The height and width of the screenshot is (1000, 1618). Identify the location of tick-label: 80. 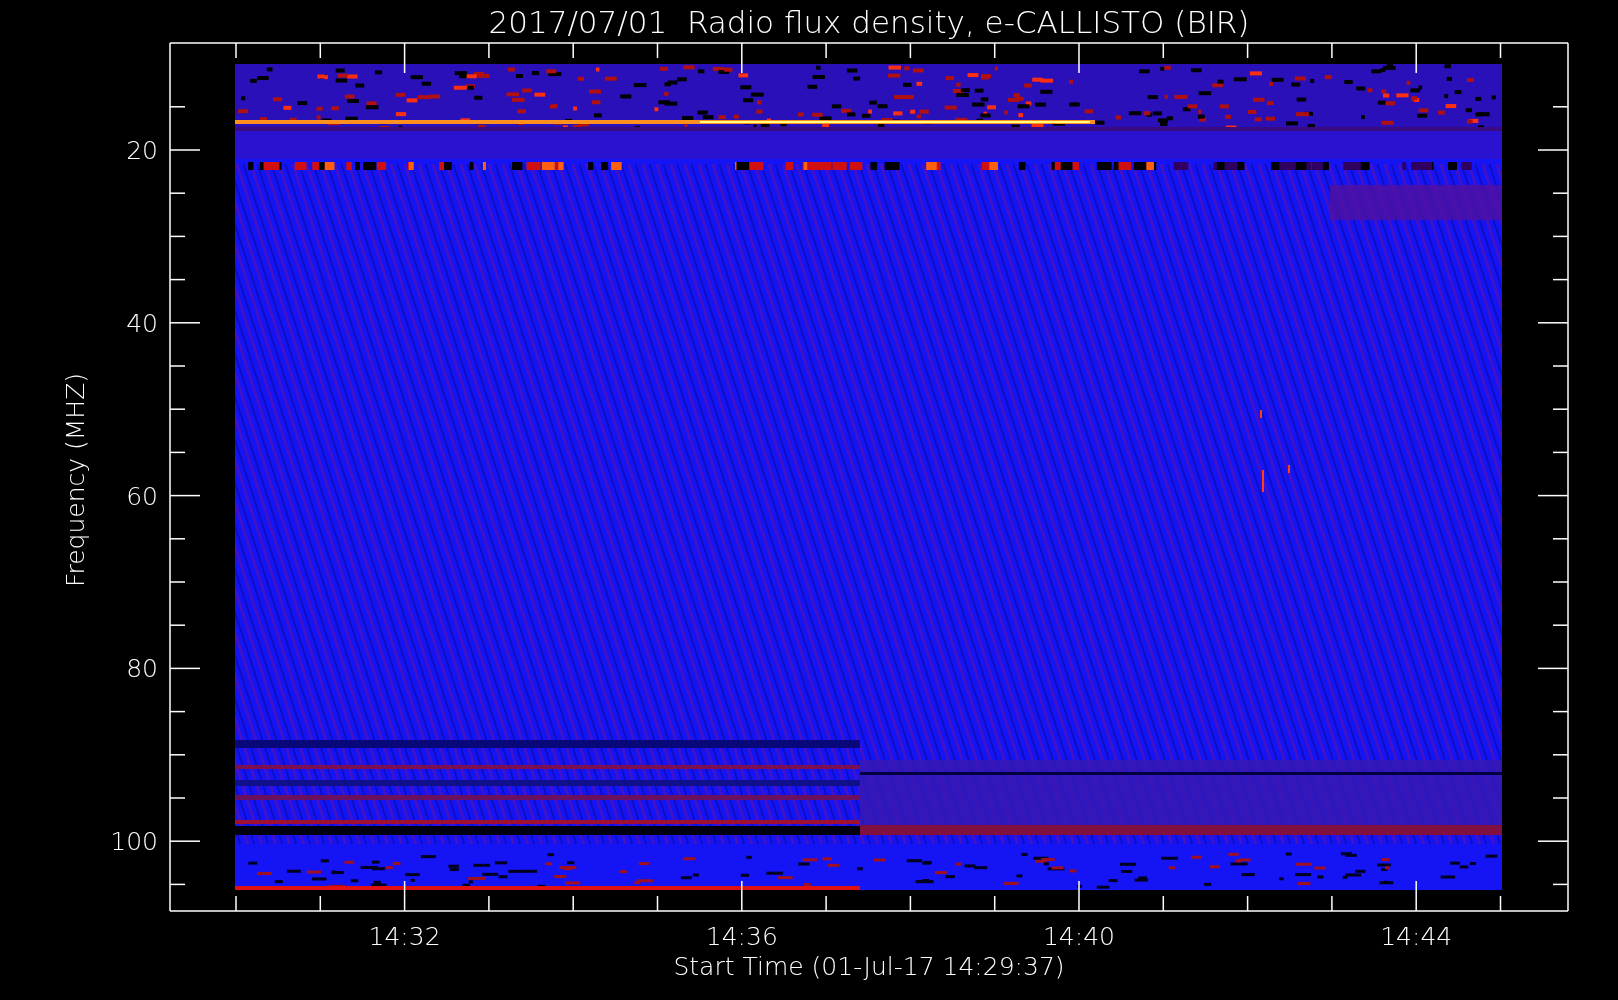
(142, 669).